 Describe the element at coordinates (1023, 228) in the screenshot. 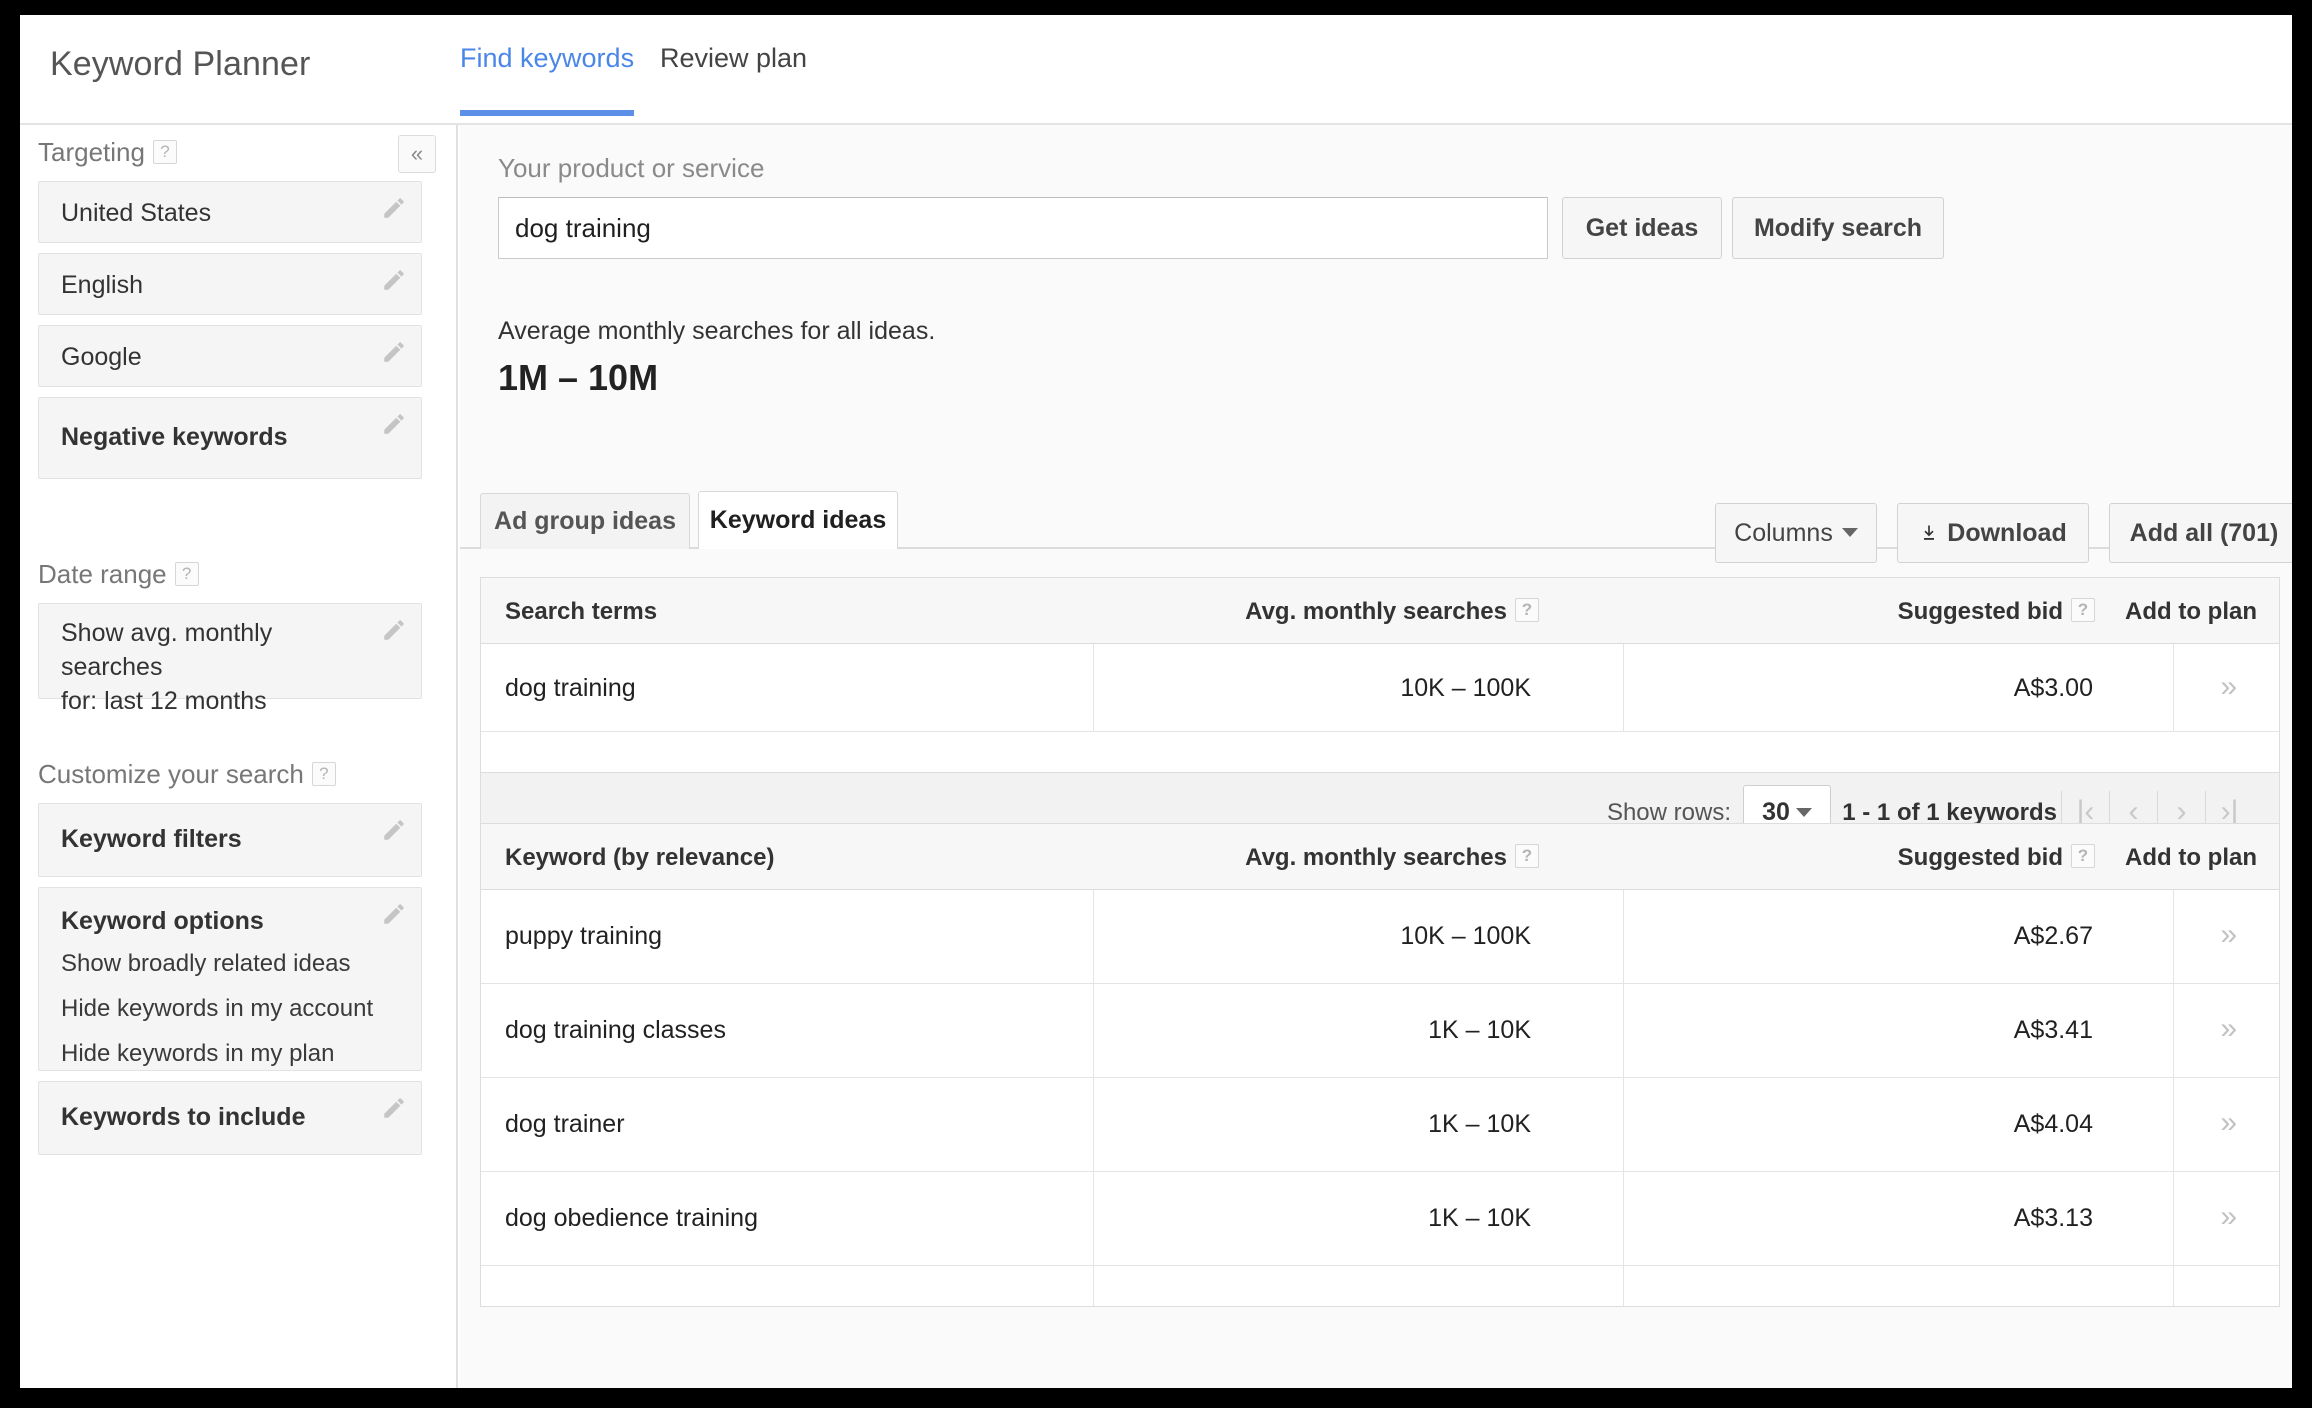

I see `search-input` at that location.